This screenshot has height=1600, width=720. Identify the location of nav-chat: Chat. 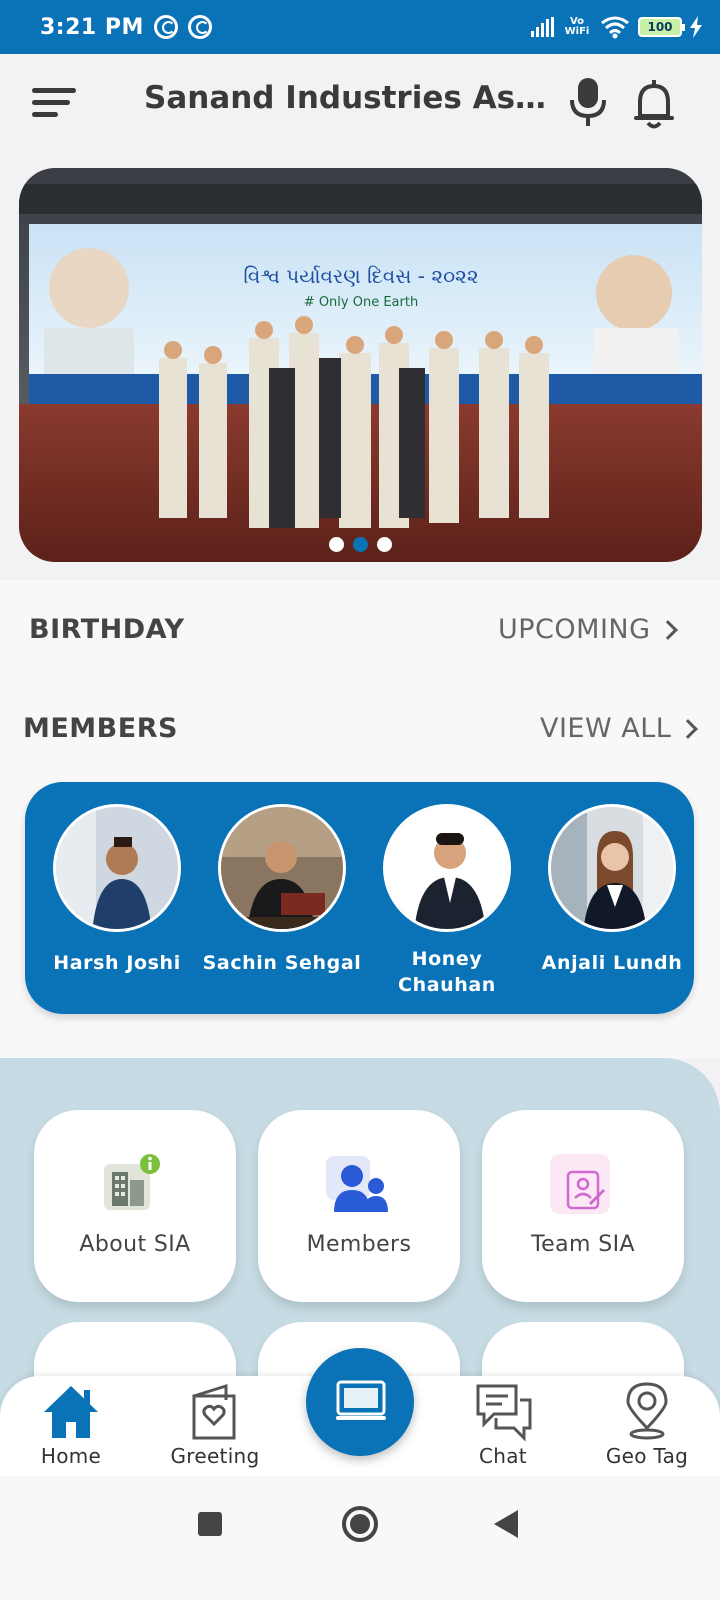
(503, 1424).